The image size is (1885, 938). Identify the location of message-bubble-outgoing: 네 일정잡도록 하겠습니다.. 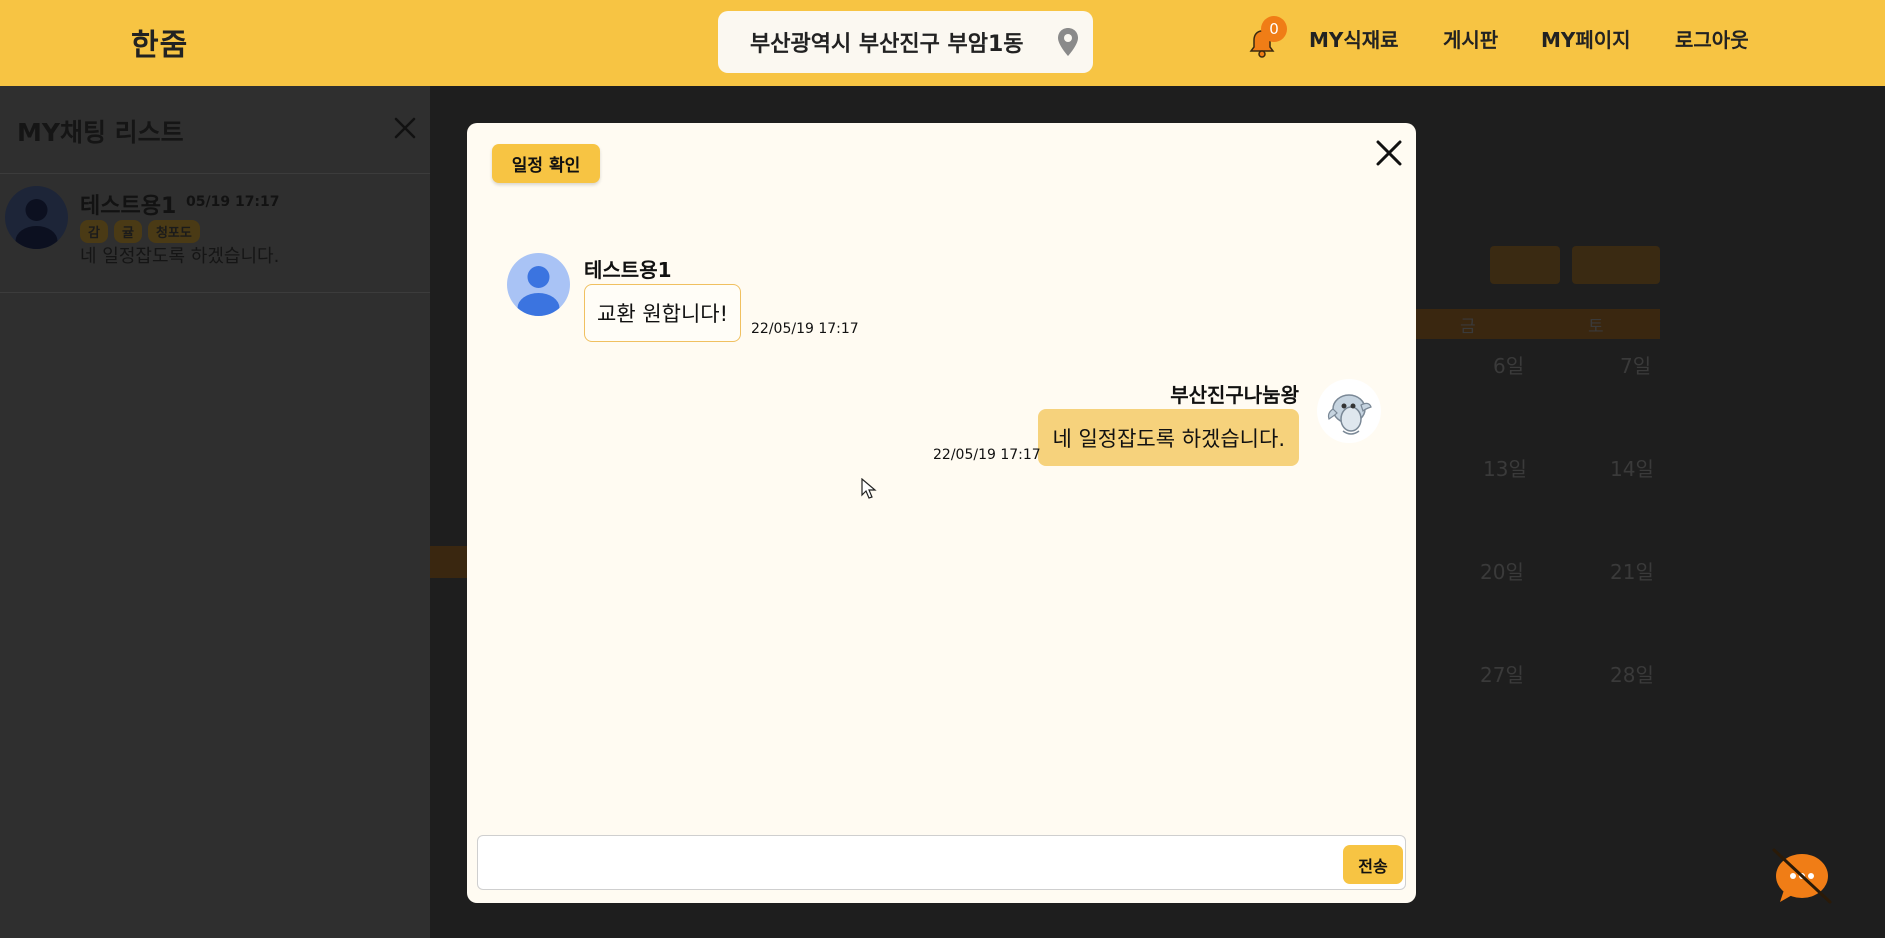
(1168, 437).